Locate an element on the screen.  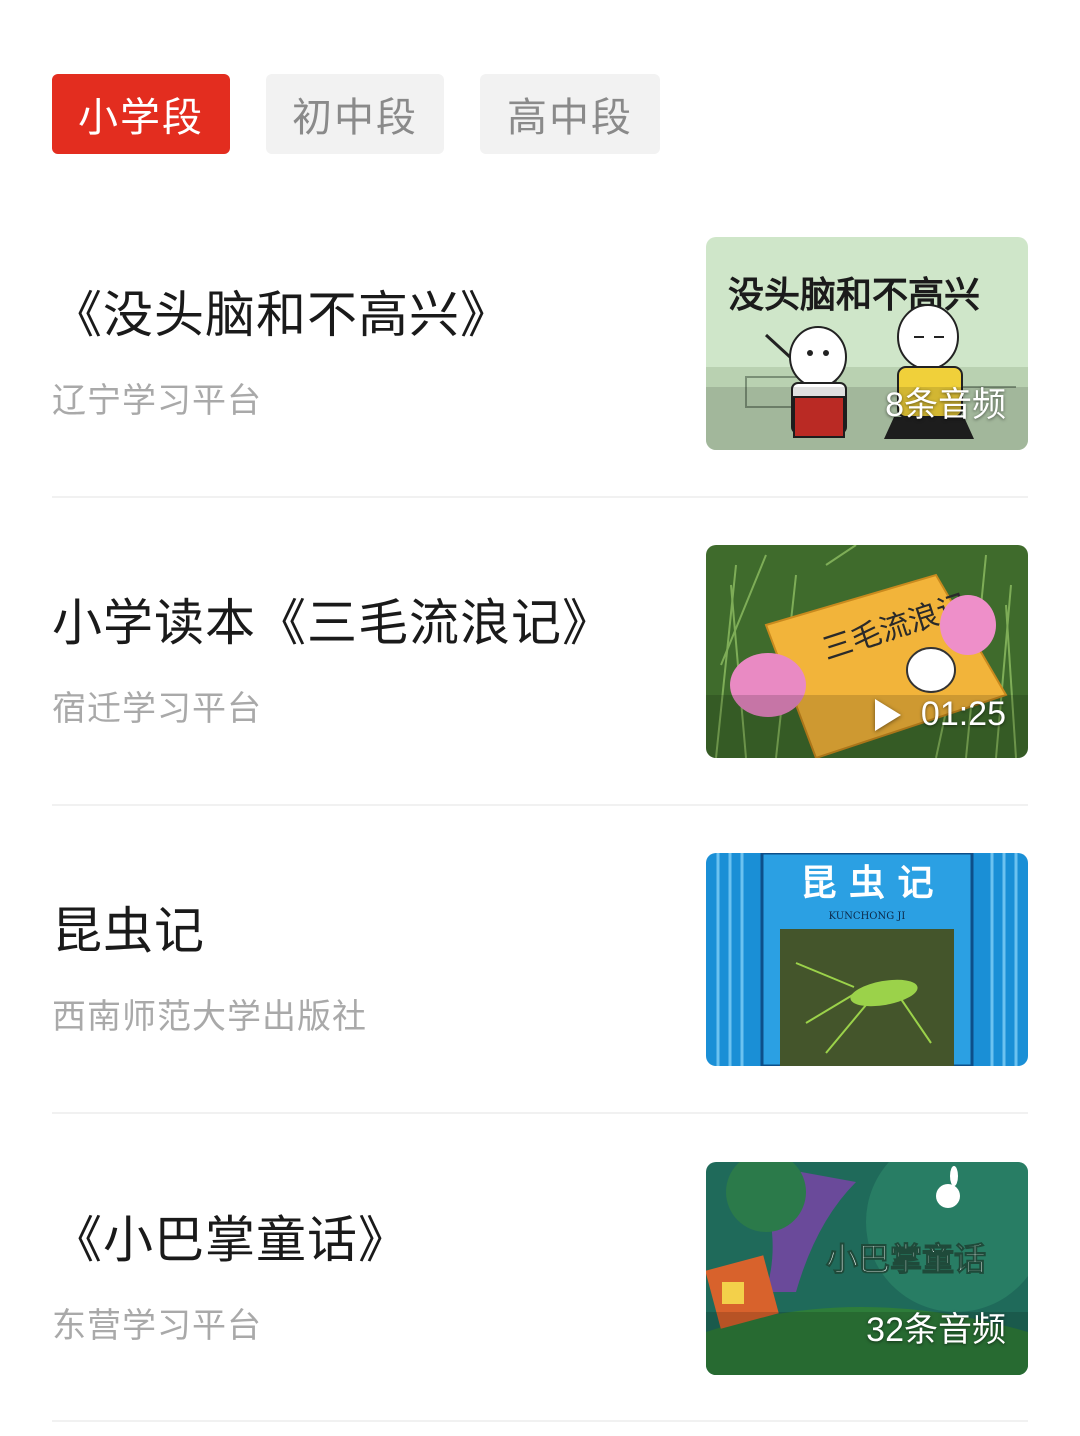
item-thumbnail: 小巴掌童话 32条音频 is located at coordinates (867, 1268).